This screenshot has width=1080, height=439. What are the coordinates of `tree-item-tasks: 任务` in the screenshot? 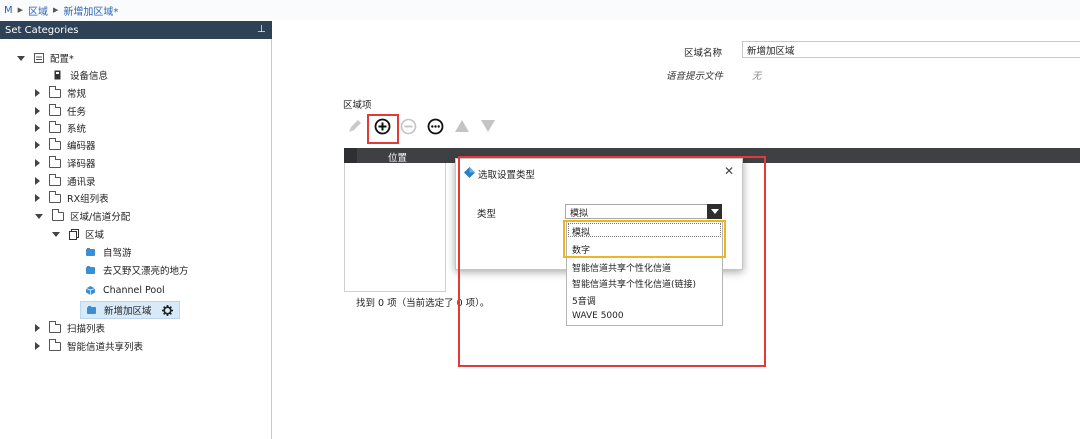 It's located at (60, 111).